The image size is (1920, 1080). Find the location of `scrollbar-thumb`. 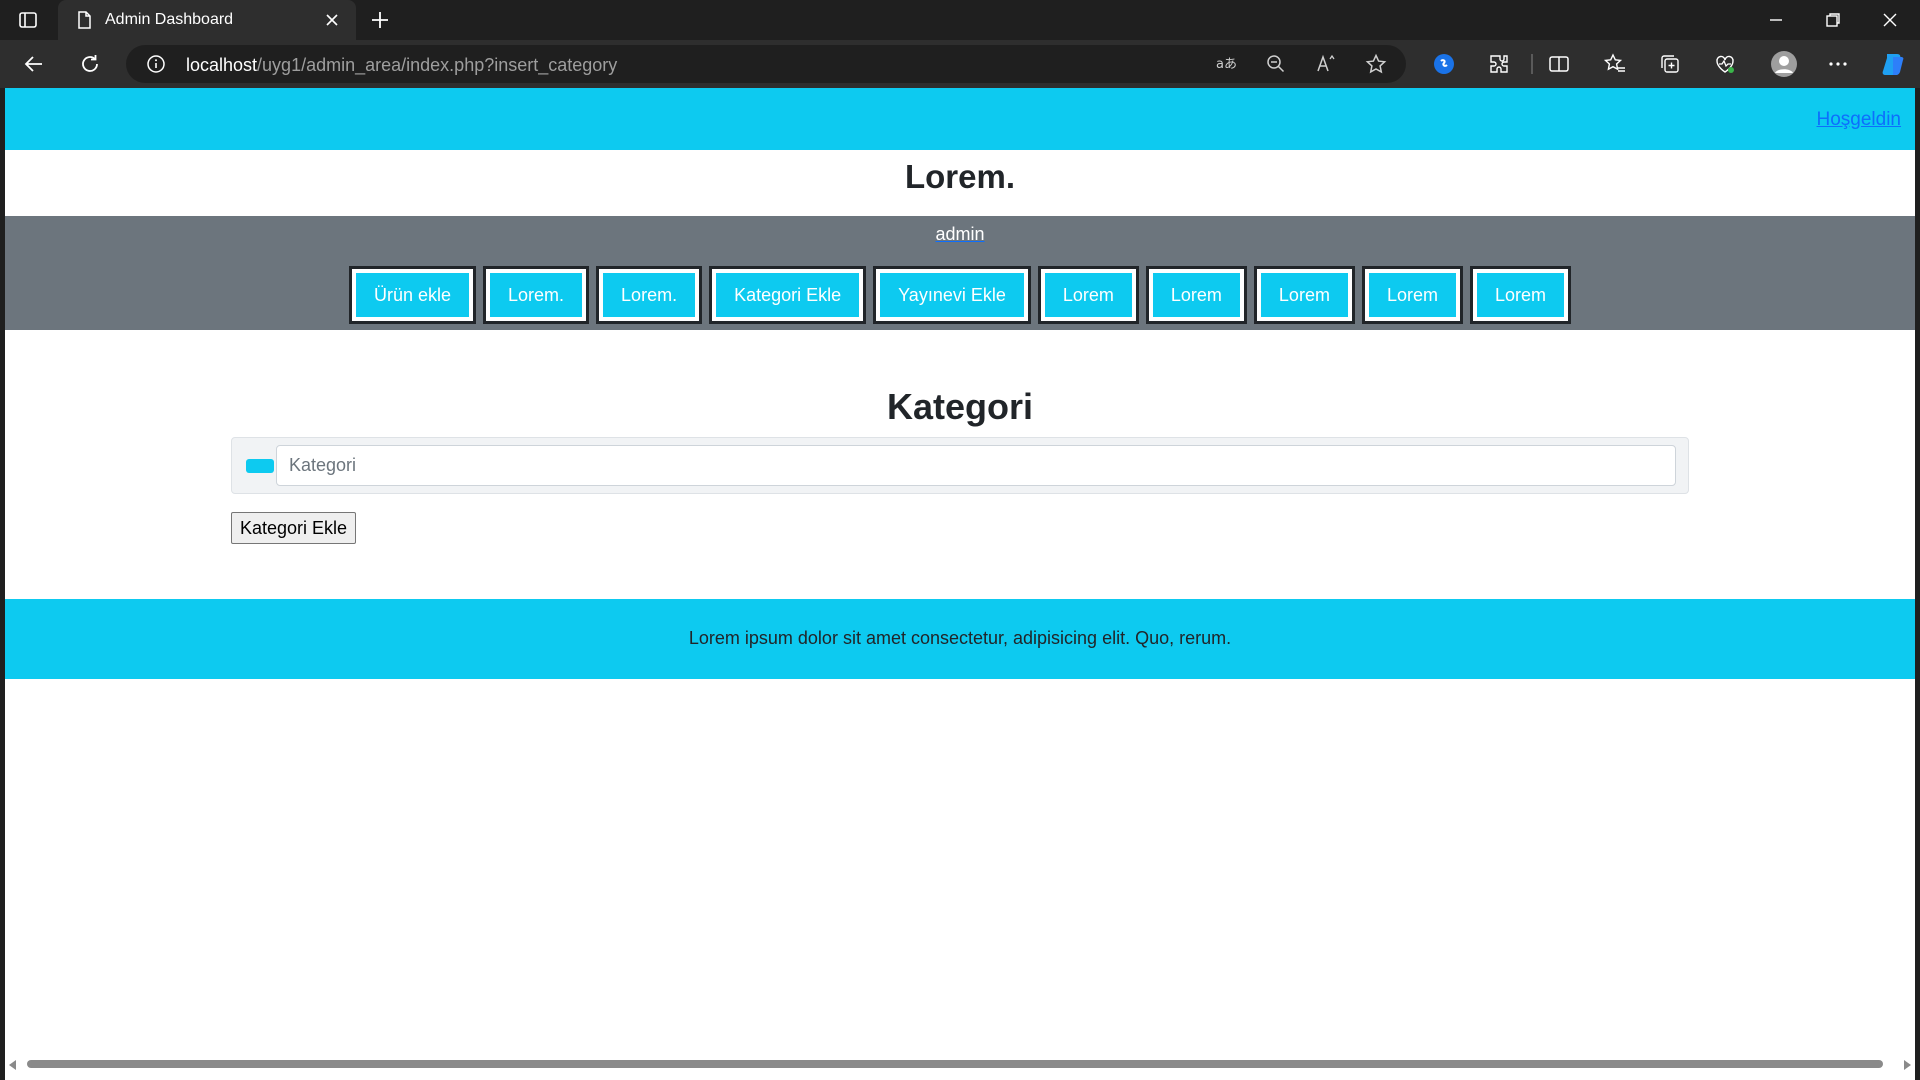

scrollbar-thumb is located at coordinates (955, 1064).